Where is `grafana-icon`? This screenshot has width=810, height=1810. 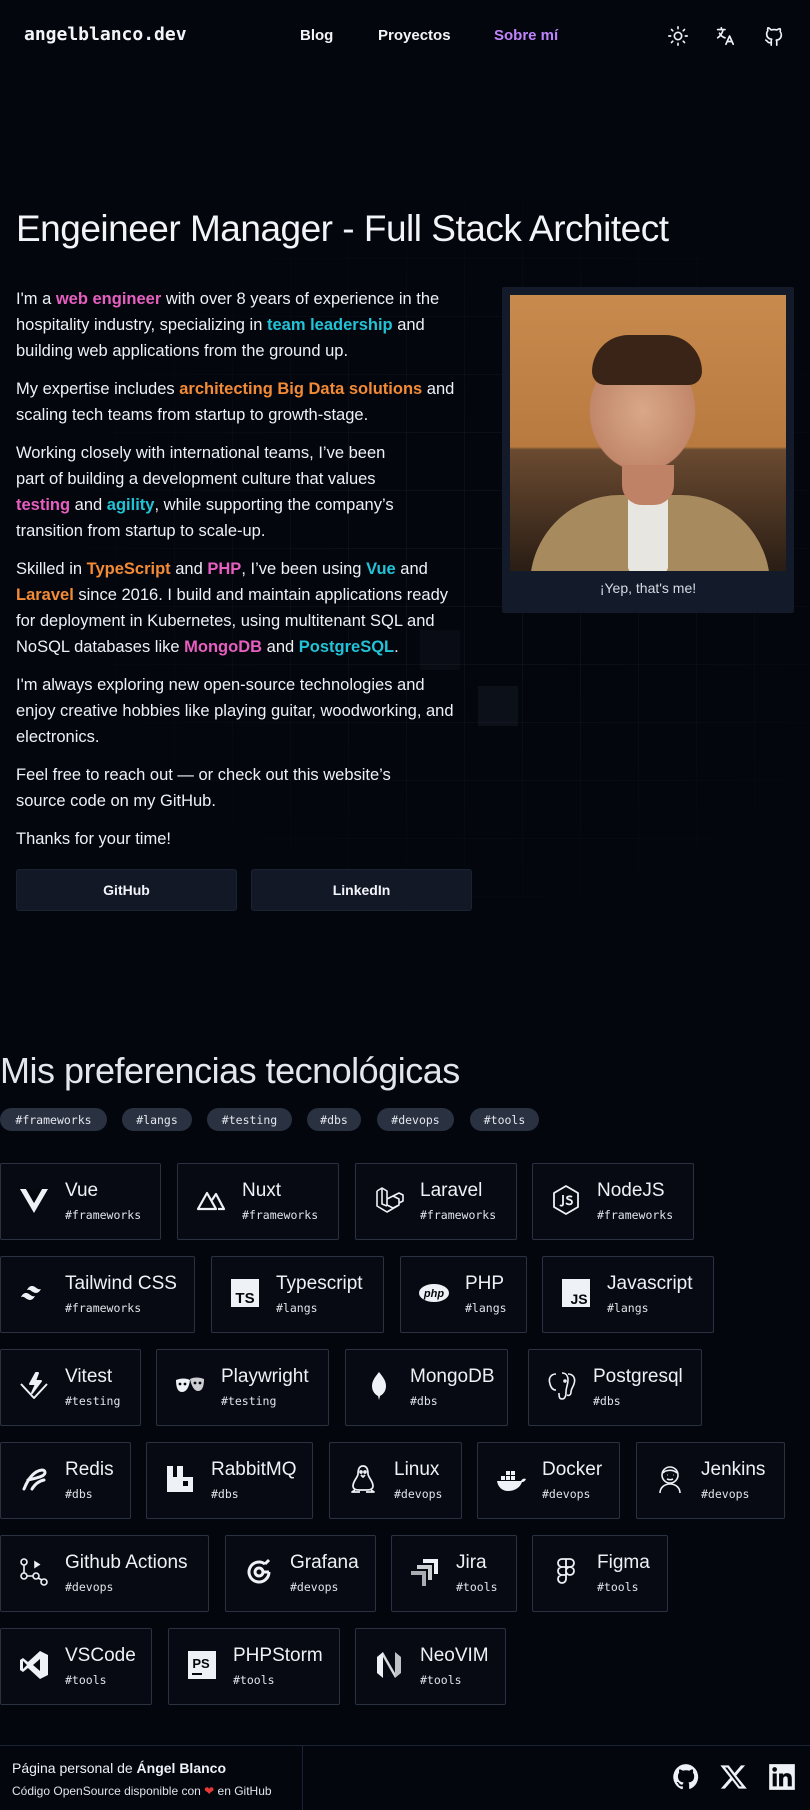 grafana-icon is located at coordinates (259, 1572).